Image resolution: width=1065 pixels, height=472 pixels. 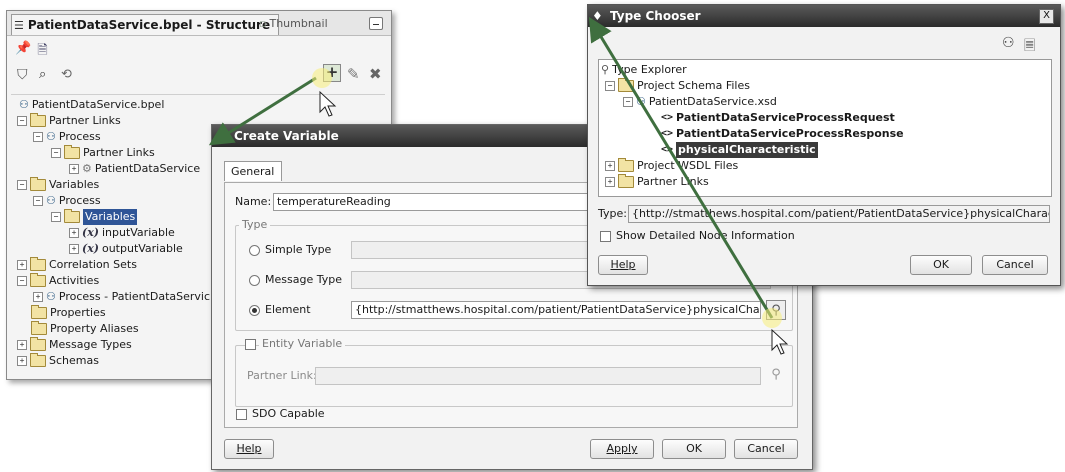 What do you see at coordinates (785, 117) in the screenshot?
I see `tree-node-label: PatientDataServiceProcessRequest` at bounding box center [785, 117].